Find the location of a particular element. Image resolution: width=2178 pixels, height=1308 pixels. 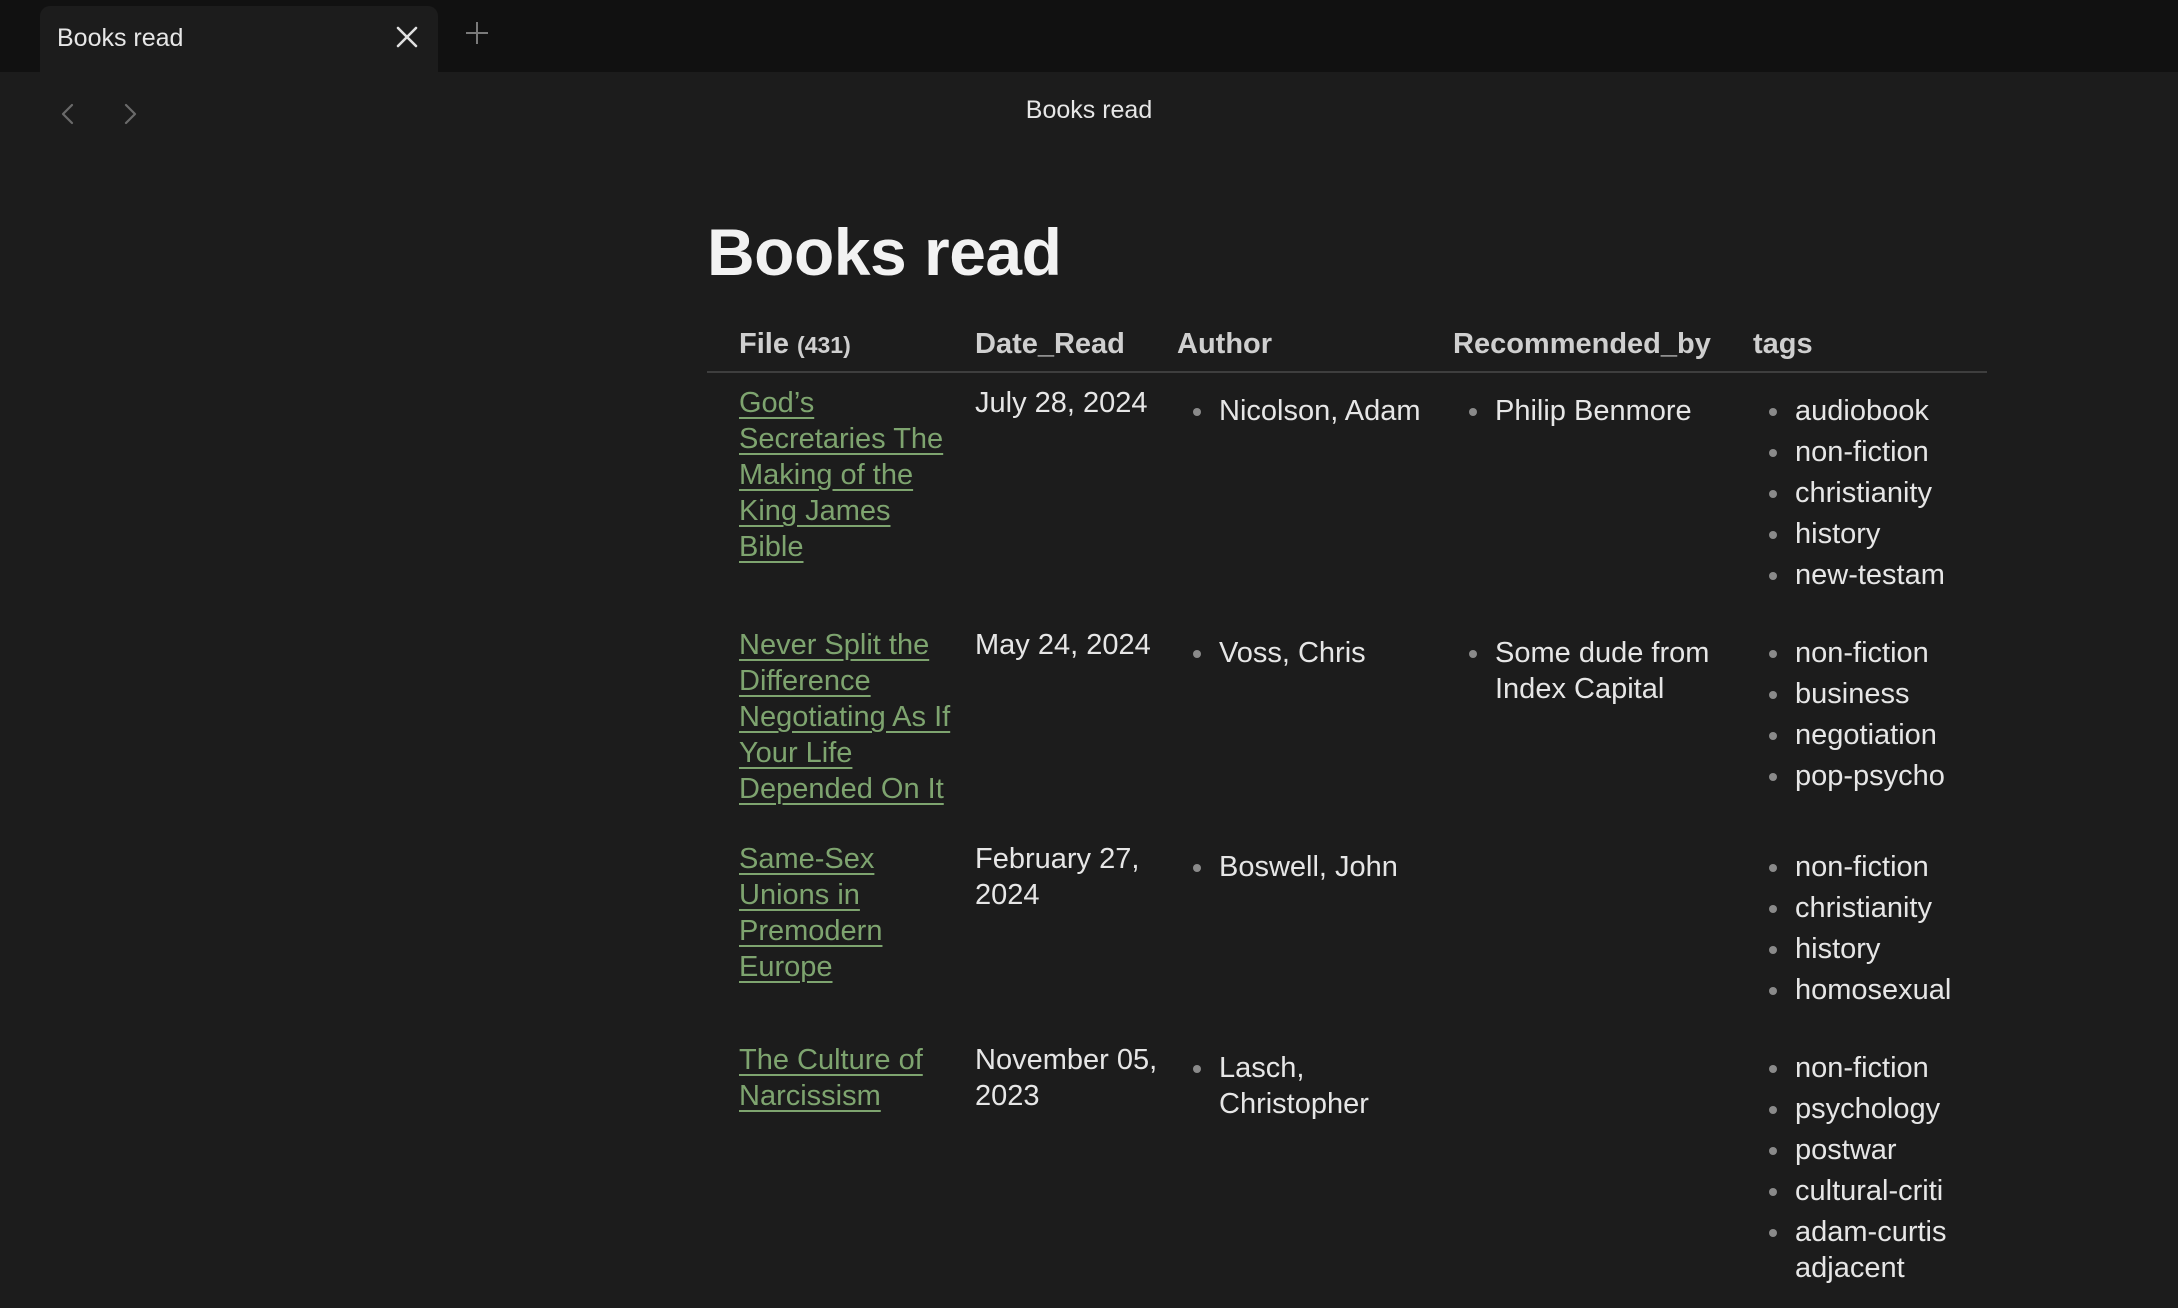

tag-item: business is located at coordinates (1870, 694).